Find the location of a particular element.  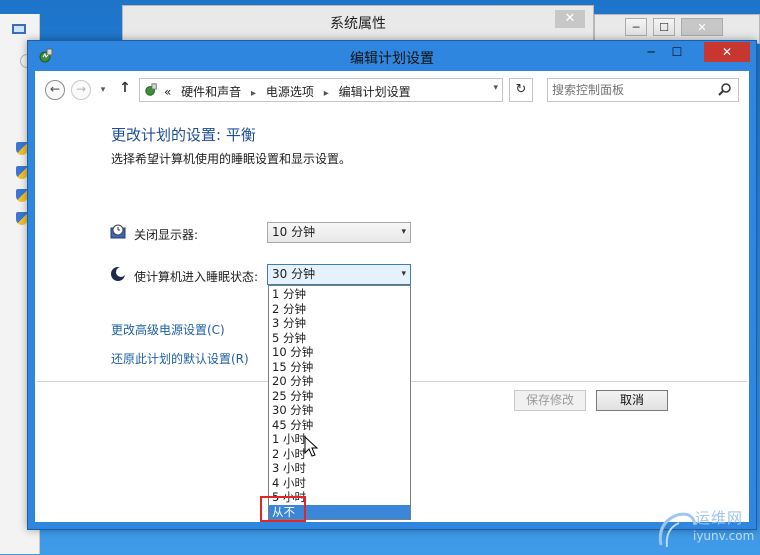

dropdown-option: 15 分钟 is located at coordinates (339, 367).